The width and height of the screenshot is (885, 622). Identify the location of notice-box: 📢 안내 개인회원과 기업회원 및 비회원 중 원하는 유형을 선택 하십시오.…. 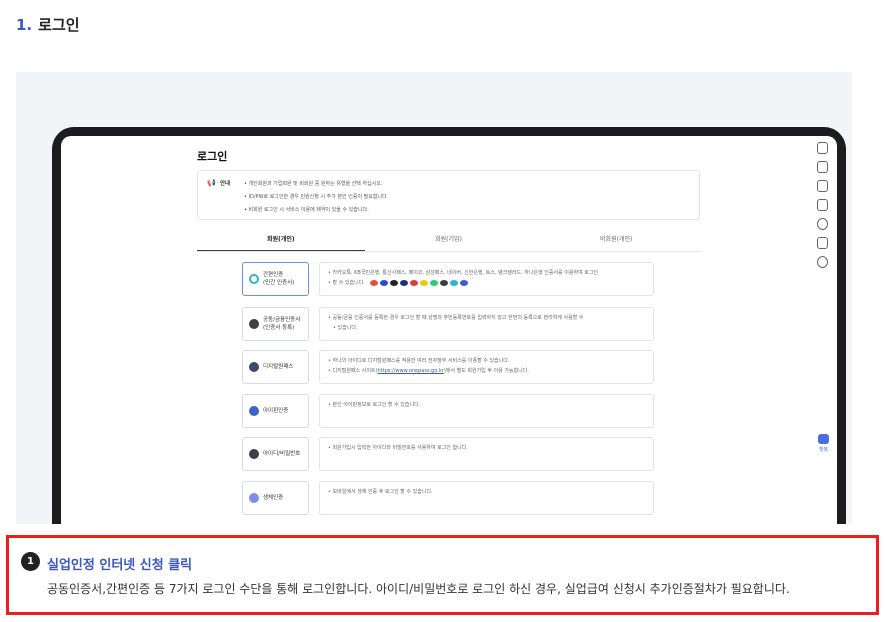
(448, 195).